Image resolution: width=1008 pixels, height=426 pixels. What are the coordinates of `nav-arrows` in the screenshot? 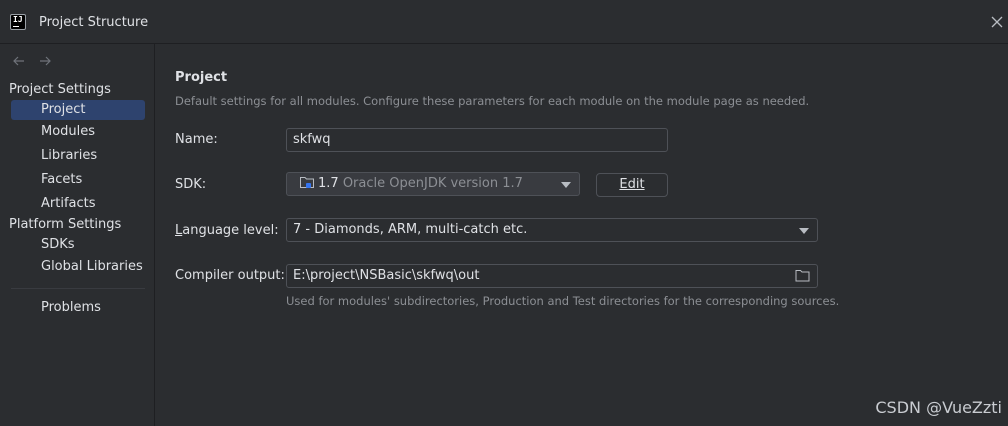 It's located at (32, 61).